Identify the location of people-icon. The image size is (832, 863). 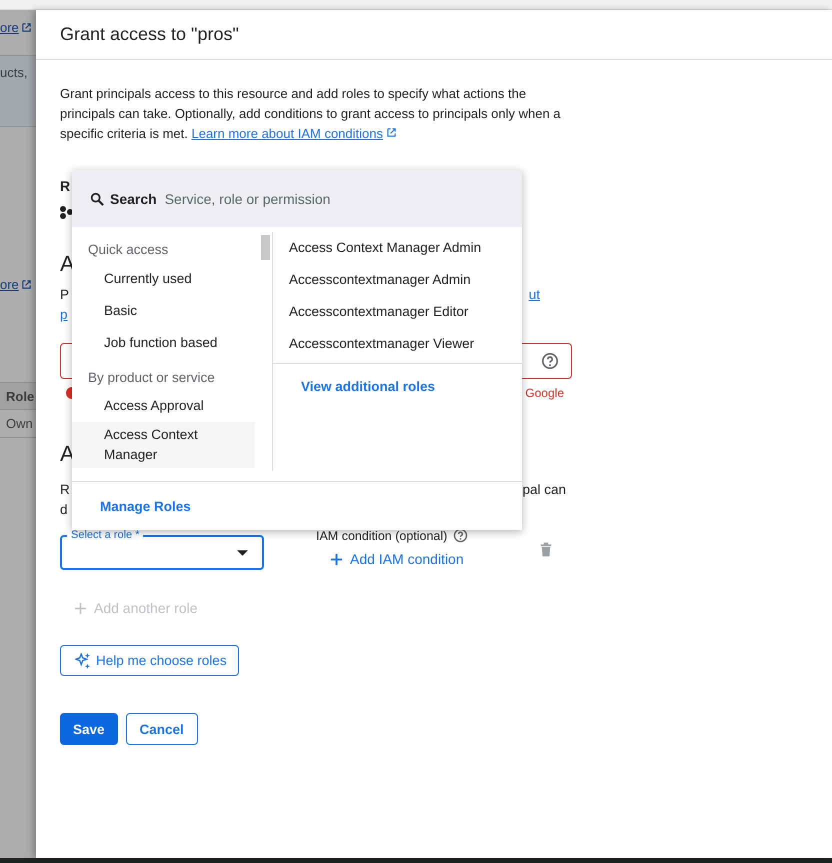
(66, 212).